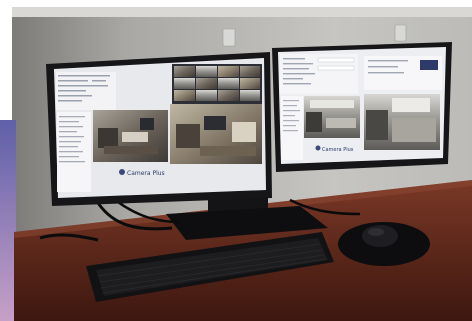  What do you see at coordinates (376, 232) in the screenshot?
I see `mouse-highlight` at bounding box center [376, 232].